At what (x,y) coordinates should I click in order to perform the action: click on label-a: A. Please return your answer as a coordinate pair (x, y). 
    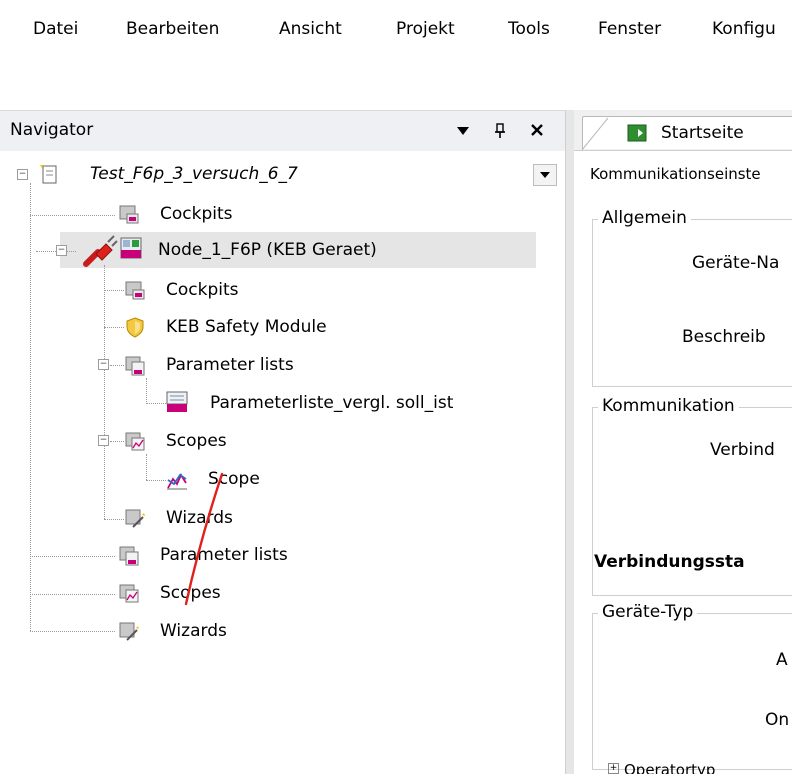
    Looking at the image, I should click on (782, 660).